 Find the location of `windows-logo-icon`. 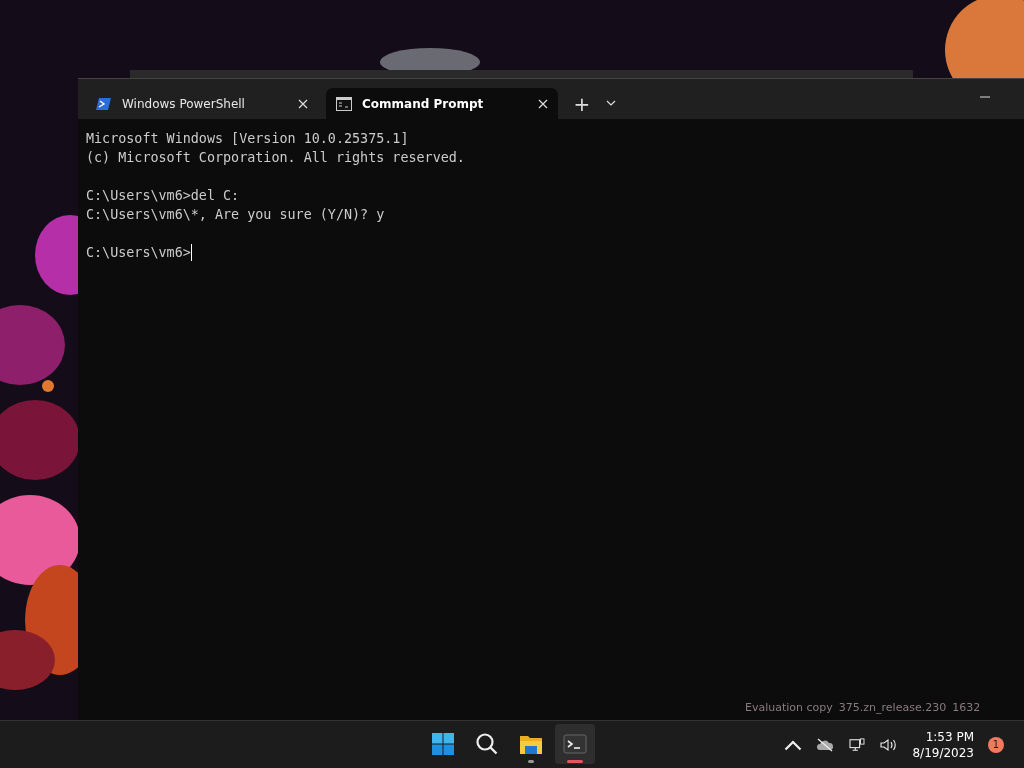

windows-logo-icon is located at coordinates (443, 744).